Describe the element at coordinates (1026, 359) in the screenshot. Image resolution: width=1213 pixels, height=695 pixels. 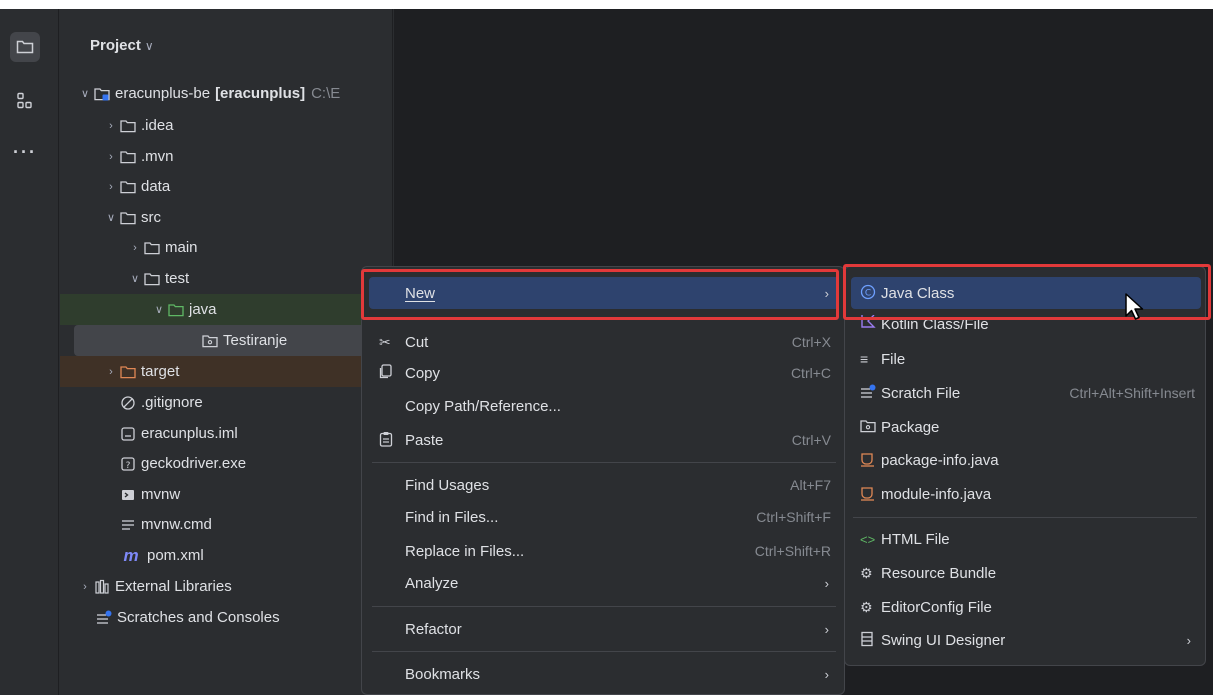
I see `submenu-item-file: ≡ File` at that location.